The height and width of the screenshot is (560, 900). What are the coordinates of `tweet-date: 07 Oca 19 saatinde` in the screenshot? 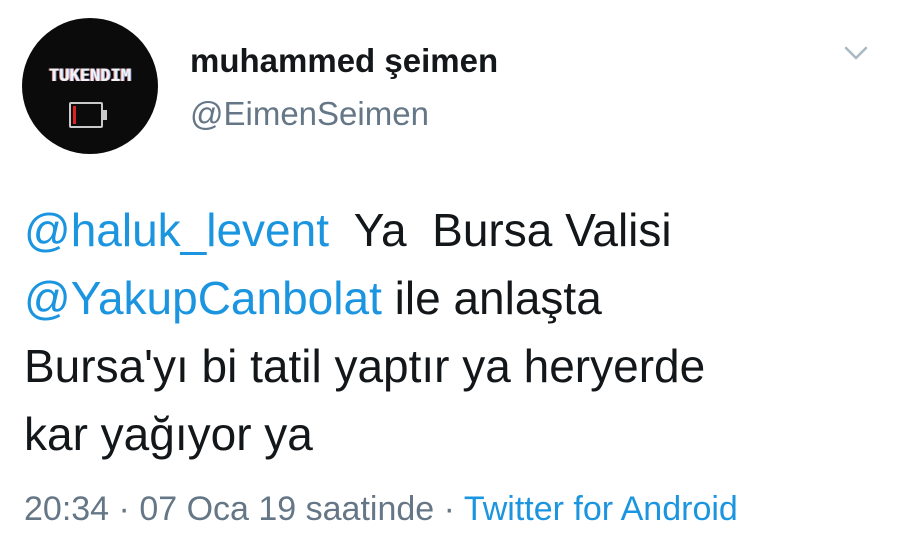 It's located at (286, 509).